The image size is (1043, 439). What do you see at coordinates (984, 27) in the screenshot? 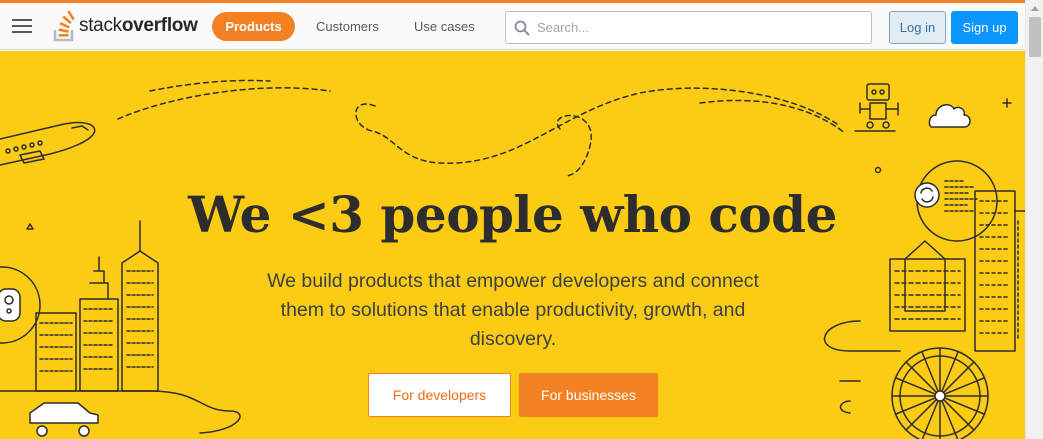
I see `signup-button: Sign up` at bounding box center [984, 27].